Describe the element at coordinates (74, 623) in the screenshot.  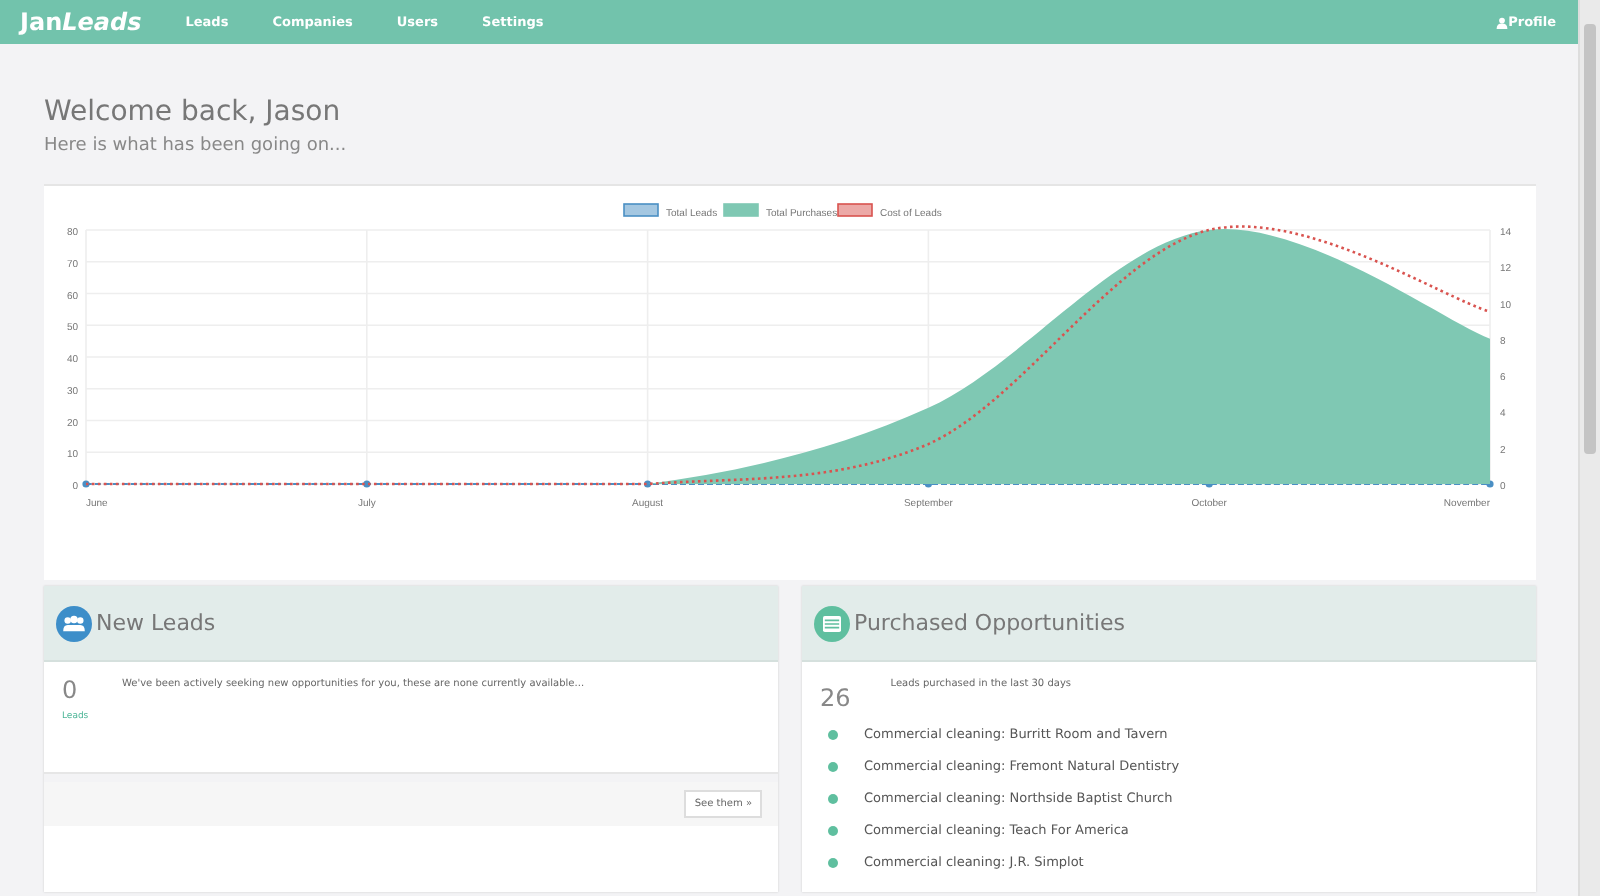
I see `people-icon` at that location.